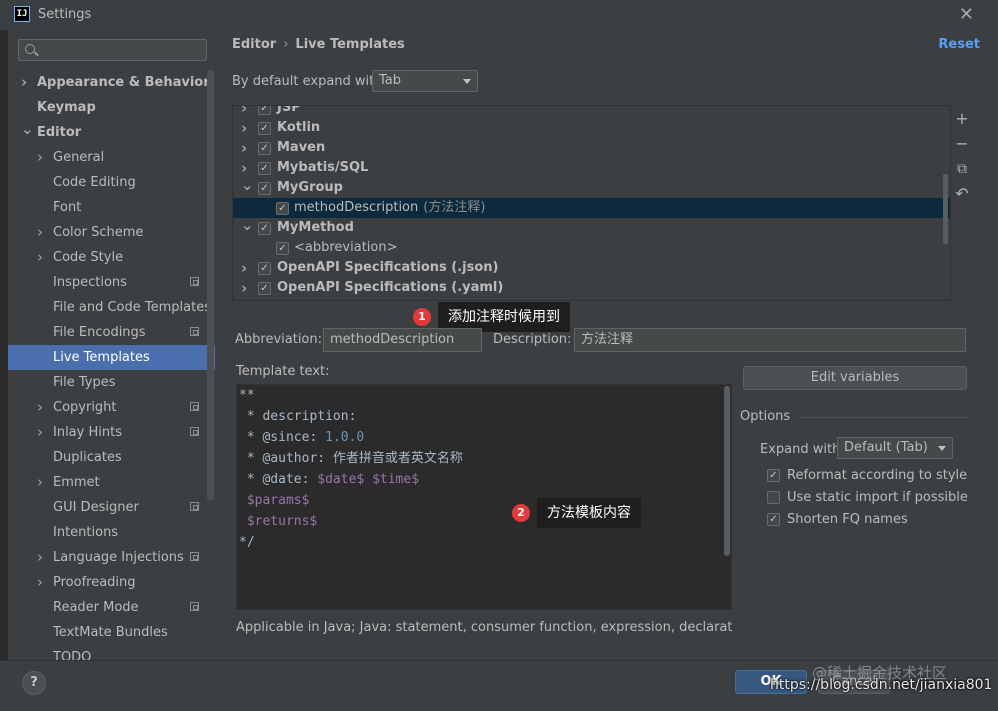 This screenshot has height=711, width=998. Describe the element at coordinates (210, 285) in the screenshot. I see `sidebar-scrollbar` at that location.